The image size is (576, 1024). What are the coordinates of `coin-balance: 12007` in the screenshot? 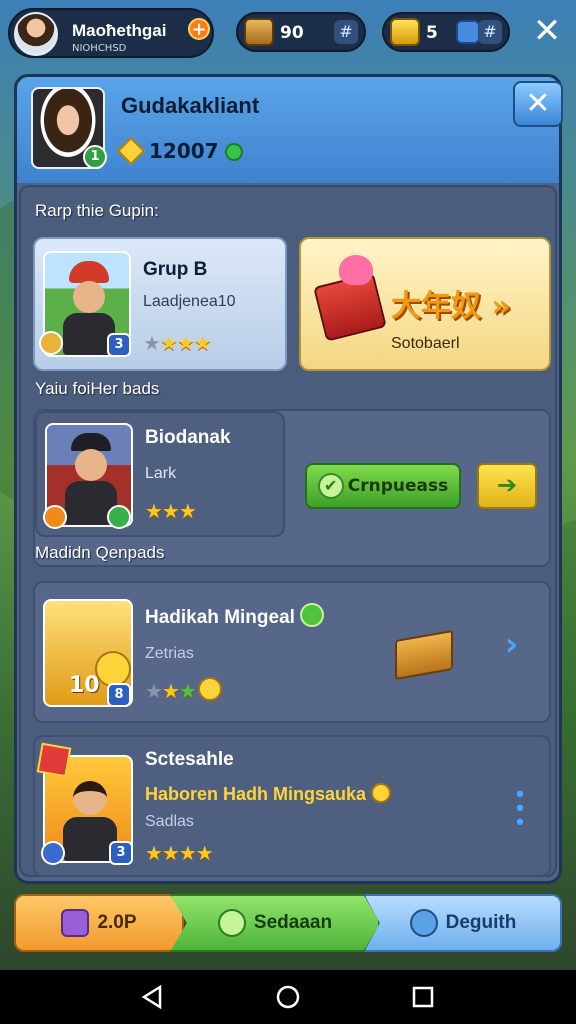 It's located at (179, 151).